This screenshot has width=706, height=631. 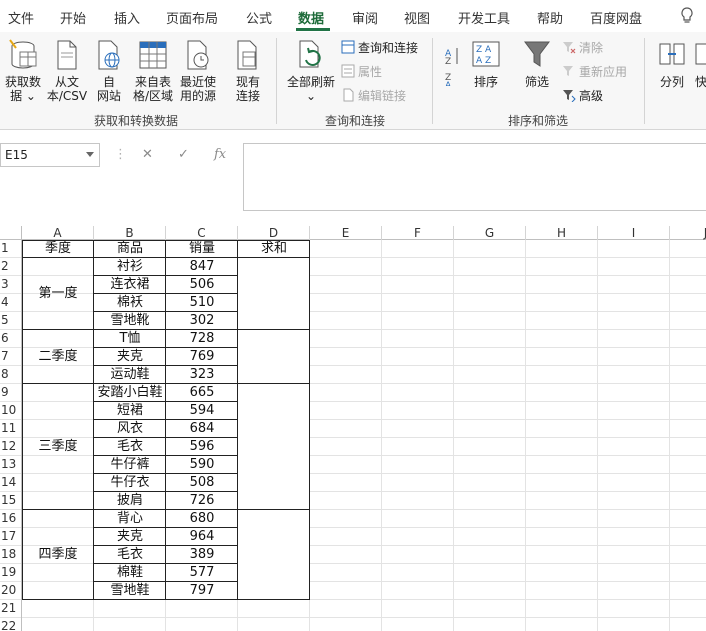 I want to click on sales-cell: 302, so click(x=202, y=321).